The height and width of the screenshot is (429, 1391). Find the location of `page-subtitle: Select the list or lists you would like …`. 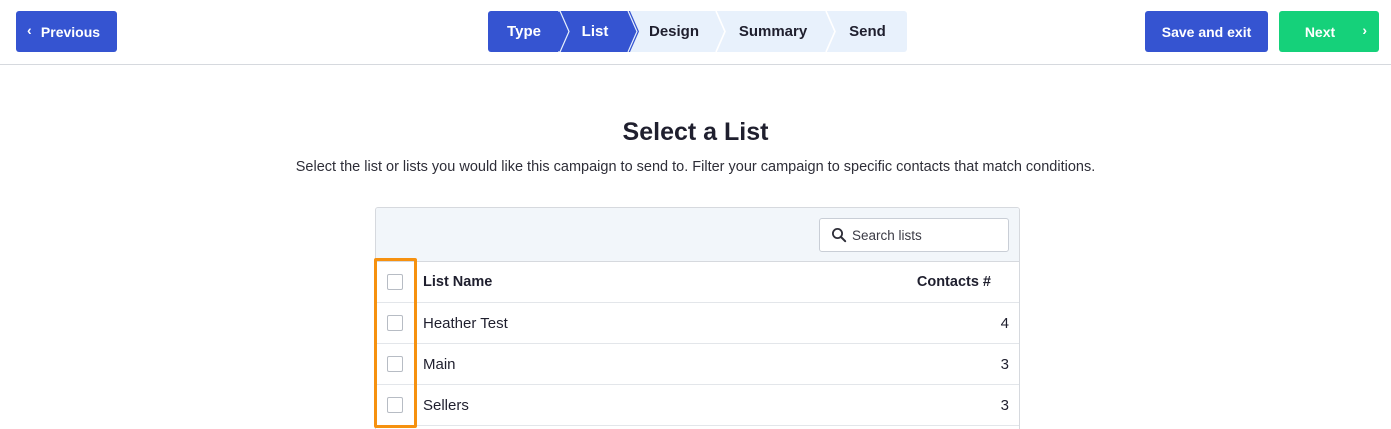

page-subtitle: Select the list or lists you would like … is located at coordinates (695, 167).